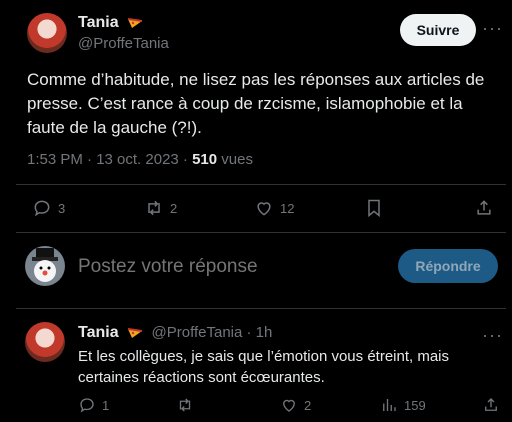 Image resolution: width=512 pixels, height=422 pixels. What do you see at coordinates (123, 43) in the screenshot?
I see `author-handle: @ProffeTania` at bounding box center [123, 43].